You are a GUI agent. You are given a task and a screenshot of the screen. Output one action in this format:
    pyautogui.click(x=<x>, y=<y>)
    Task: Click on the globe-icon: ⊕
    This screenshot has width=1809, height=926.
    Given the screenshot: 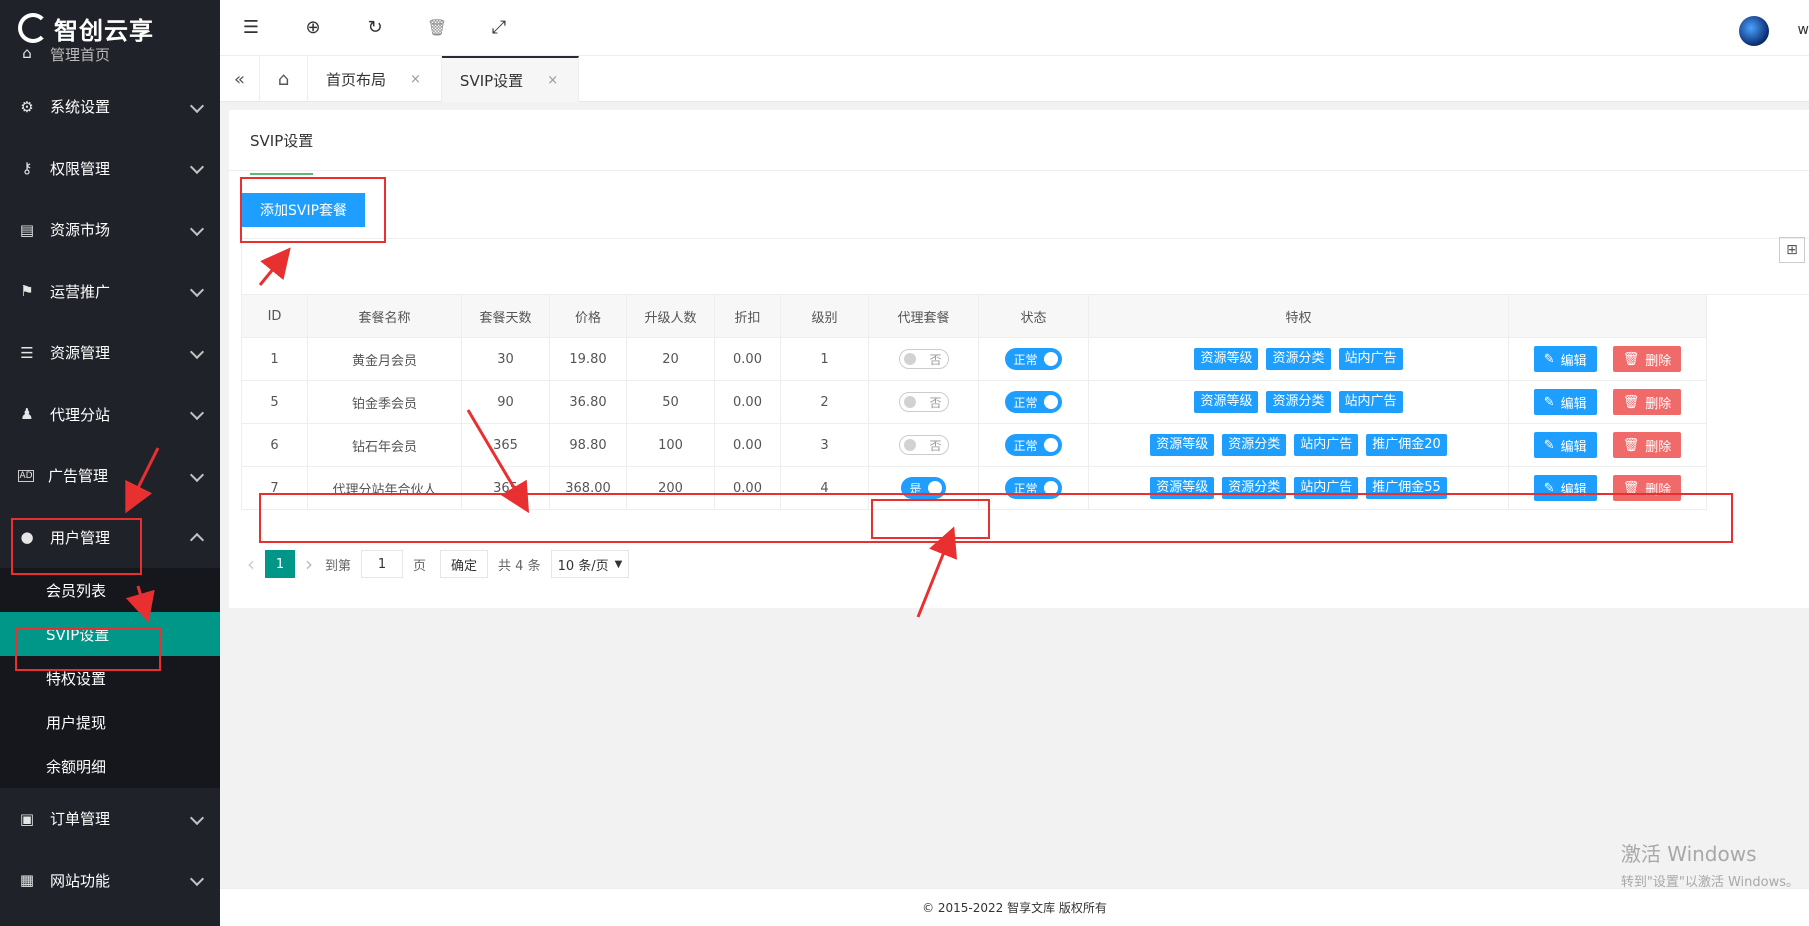 What is the action you would take?
    pyautogui.click(x=313, y=28)
    